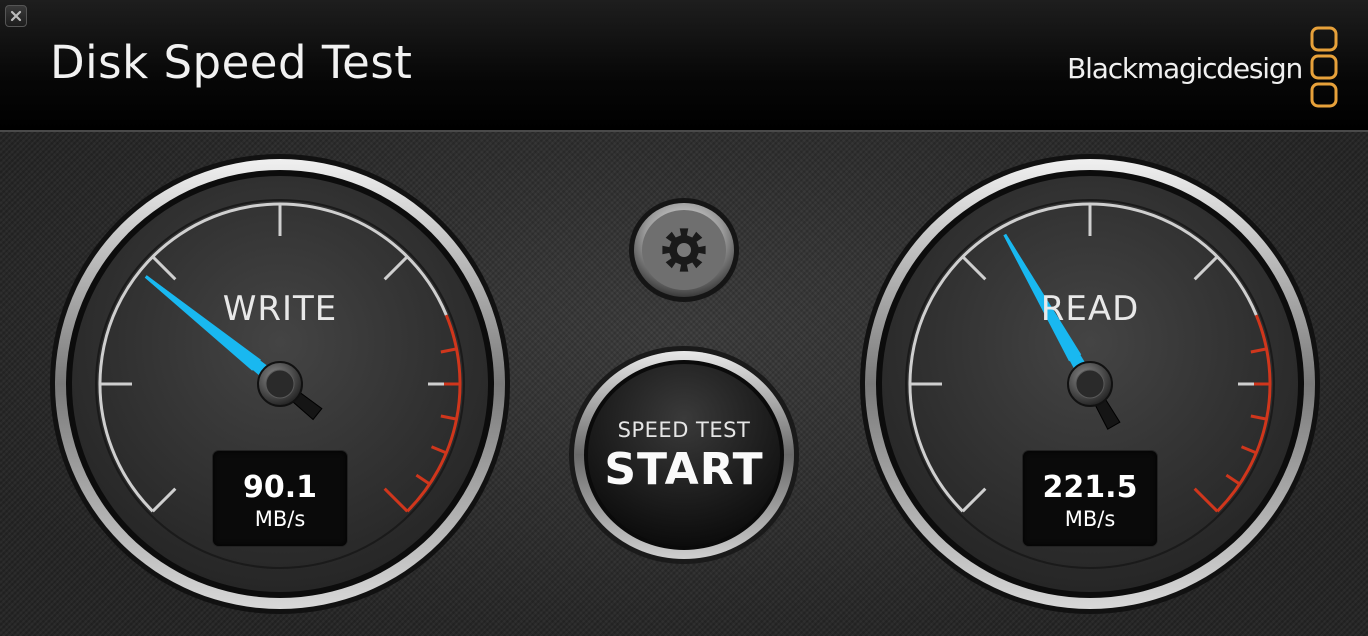  I want to click on read-speed-value: 221.5, so click(1090, 487).